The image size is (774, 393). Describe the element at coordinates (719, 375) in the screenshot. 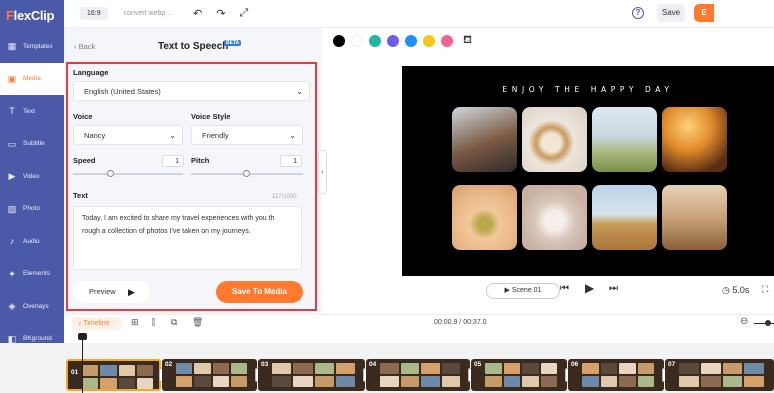

I see `timeline-clip: 07` at that location.